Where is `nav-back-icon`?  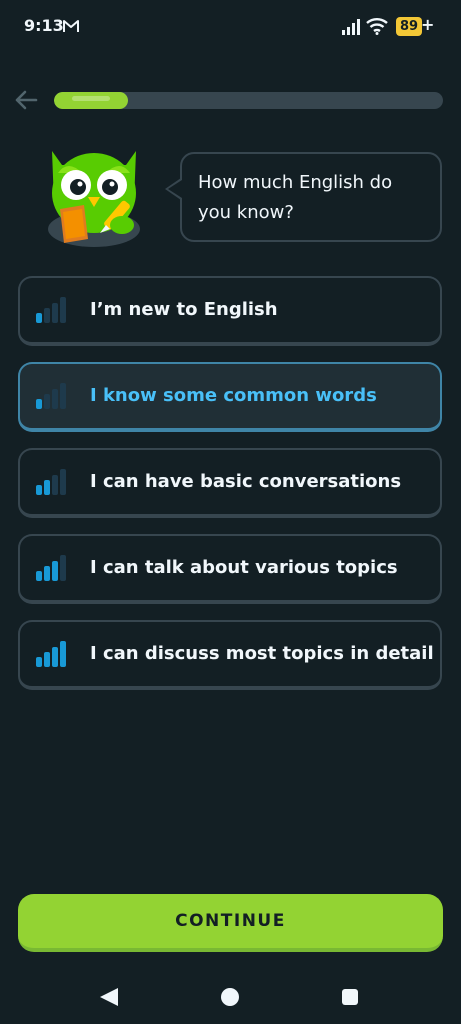
nav-back-icon is located at coordinates (109, 997).